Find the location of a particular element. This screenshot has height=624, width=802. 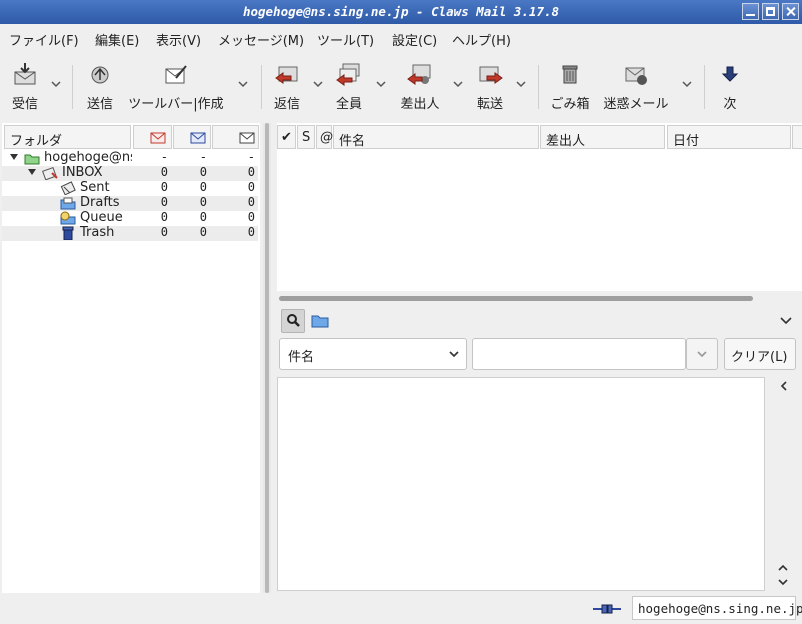

mailbox-icon is located at coordinates (32, 159).